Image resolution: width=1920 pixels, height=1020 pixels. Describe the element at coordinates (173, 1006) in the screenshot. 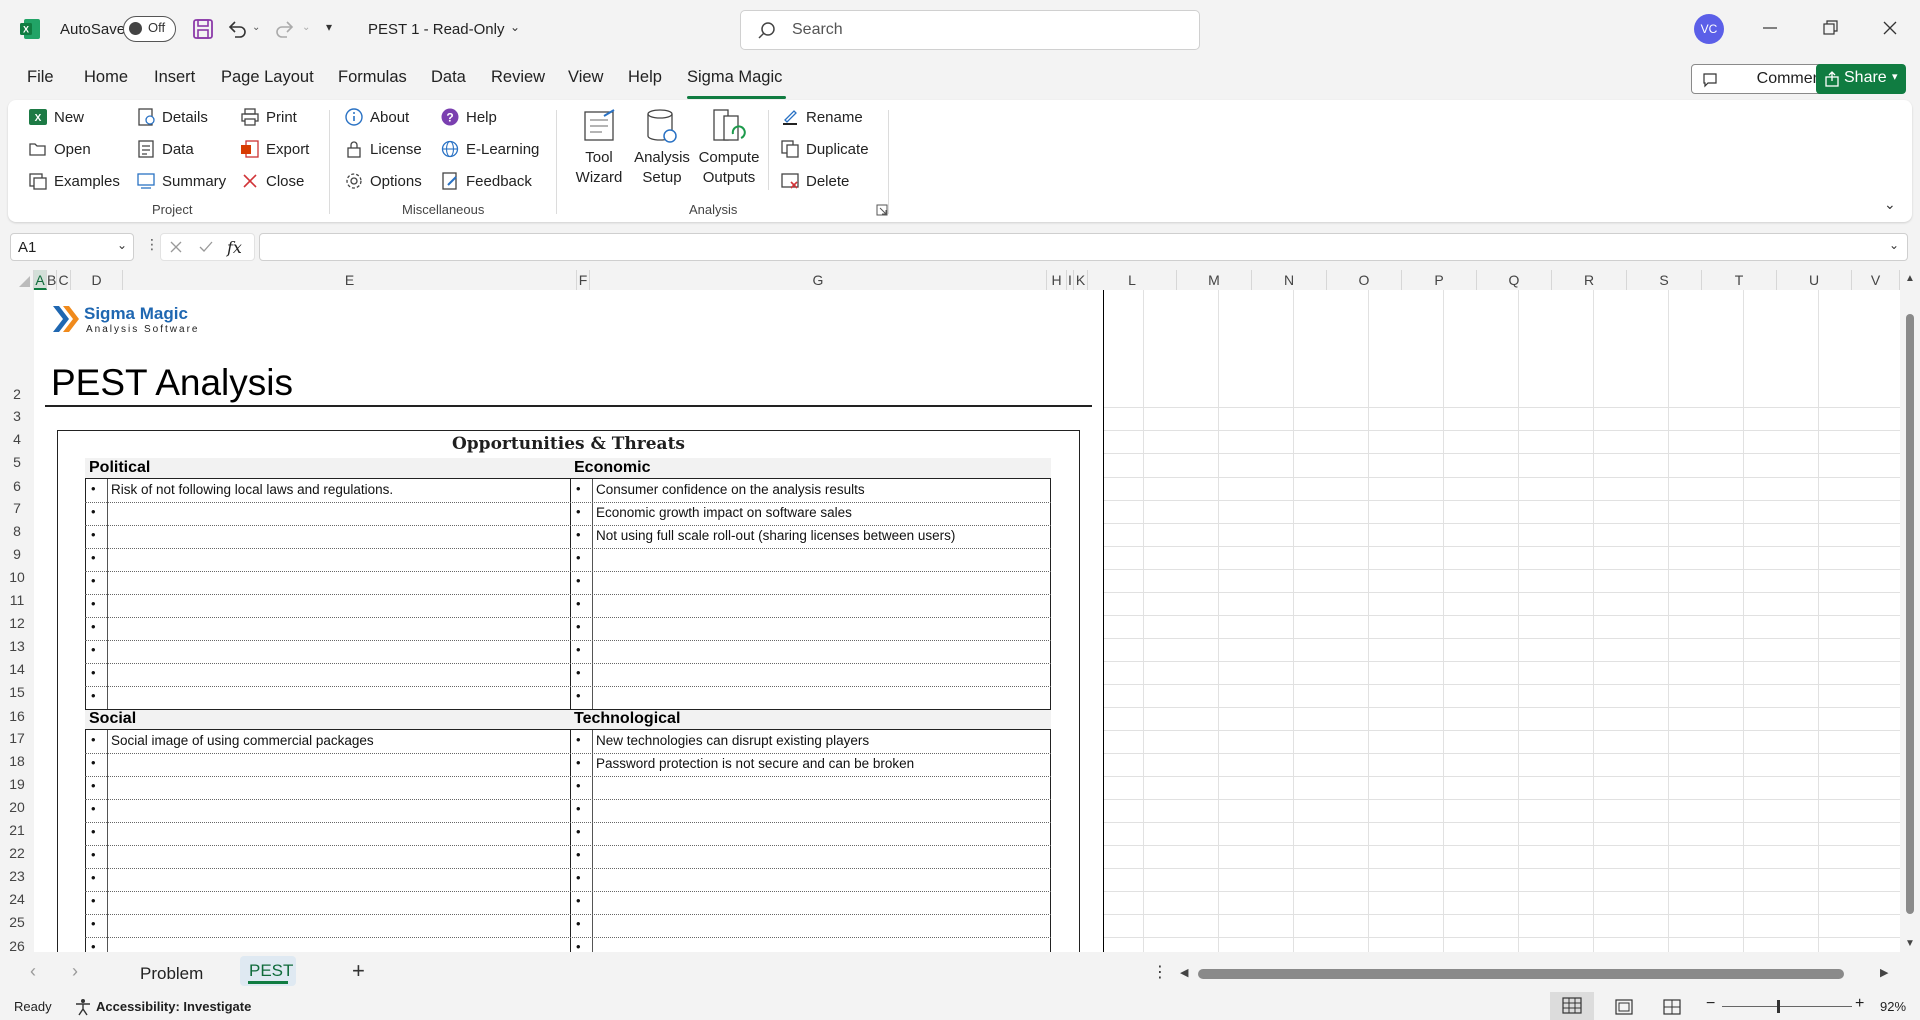

I see `accessibility-status: Accessibility: Investigate` at that location.